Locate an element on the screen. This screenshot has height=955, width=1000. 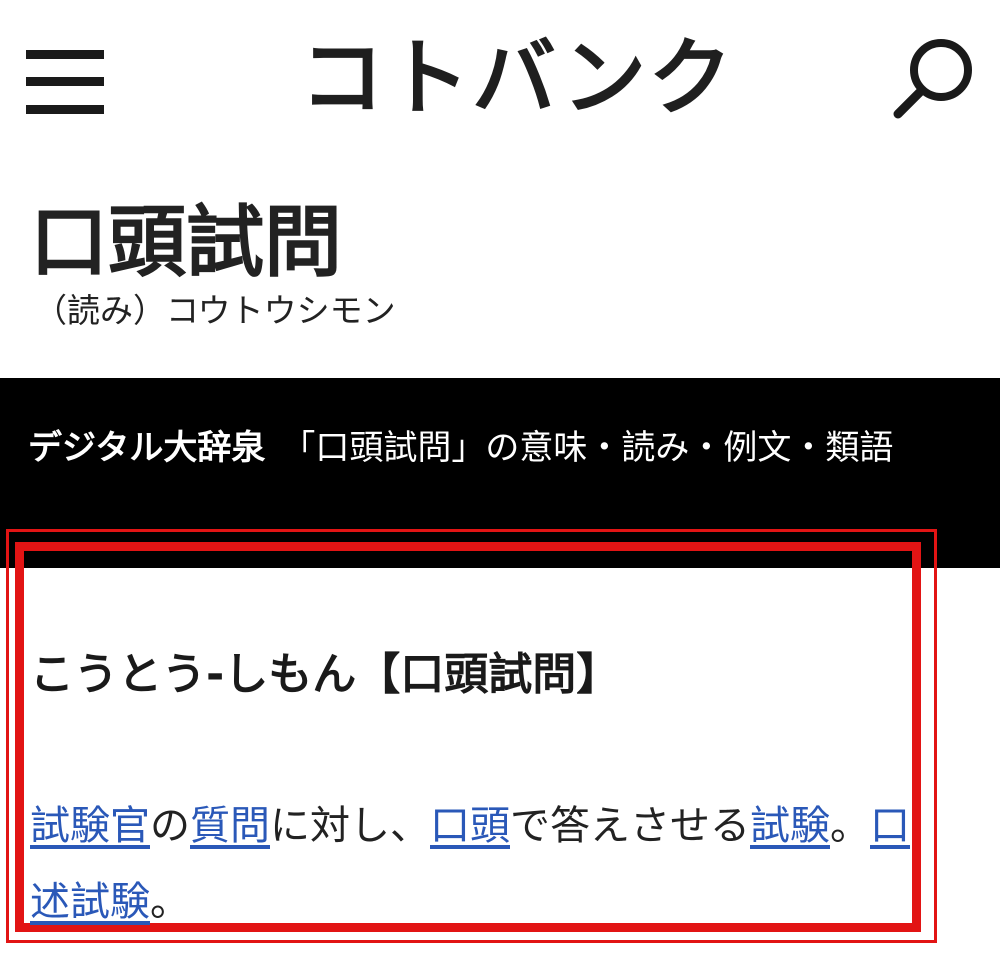
definition-text-fragment: の is located at coordinates (170, 826).